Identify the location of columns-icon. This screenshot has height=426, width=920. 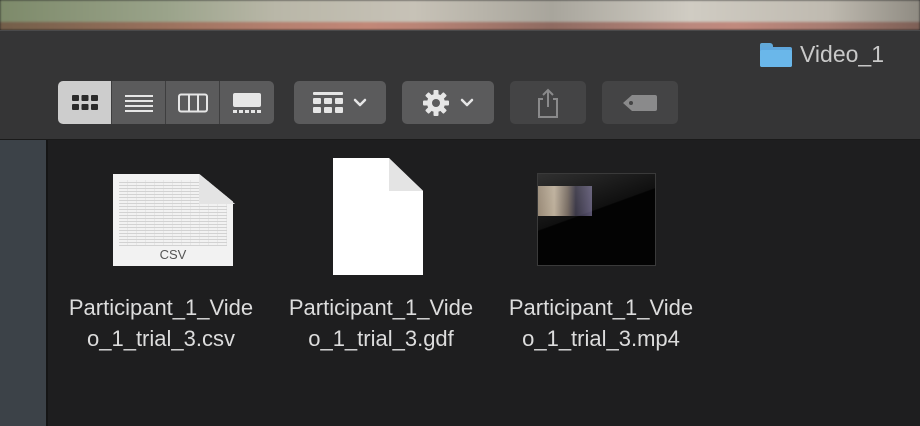
(192, 102).